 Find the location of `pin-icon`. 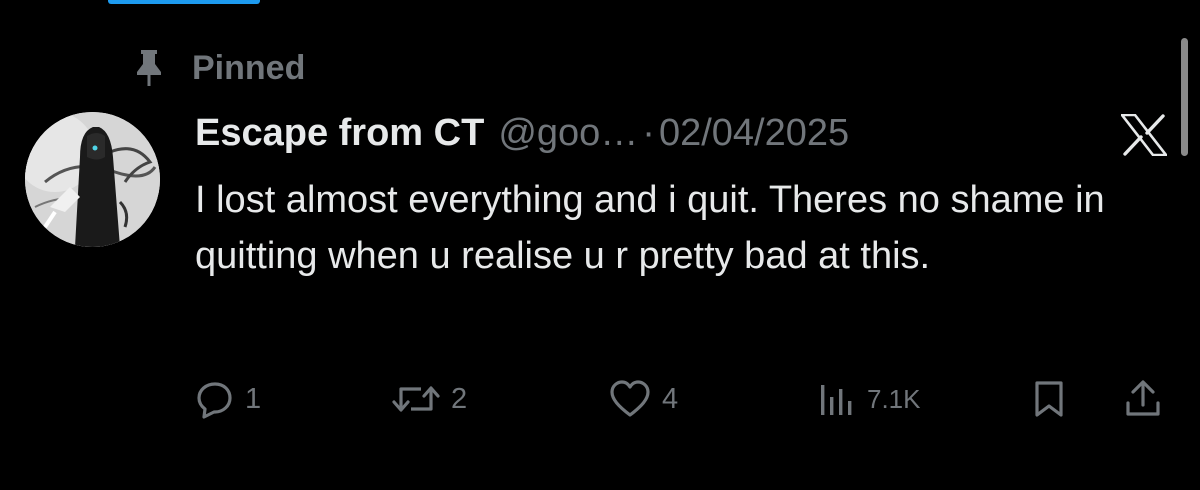

pin-icon is located at coordinates (152, 68).